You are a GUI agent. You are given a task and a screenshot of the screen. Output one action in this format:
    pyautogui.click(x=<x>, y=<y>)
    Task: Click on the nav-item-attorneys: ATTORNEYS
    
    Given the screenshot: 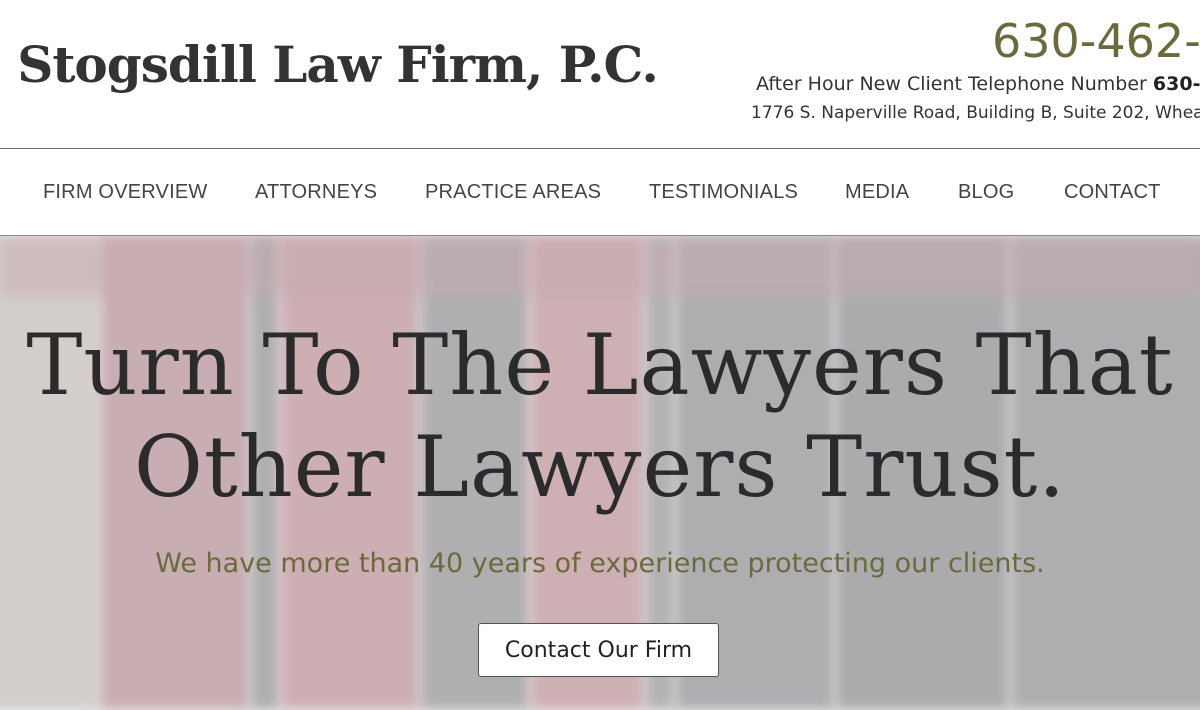 What is the action you would take?
    pyautogui.click(x=316, y=192)
    